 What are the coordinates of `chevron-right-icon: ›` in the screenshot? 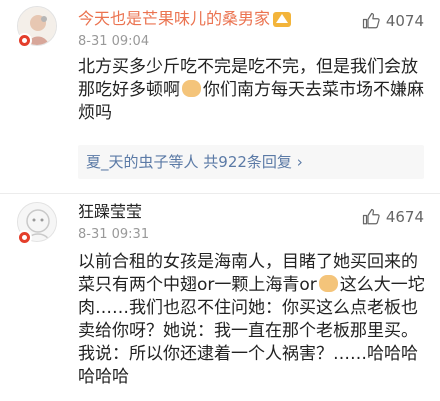 It's located at (299, 162).